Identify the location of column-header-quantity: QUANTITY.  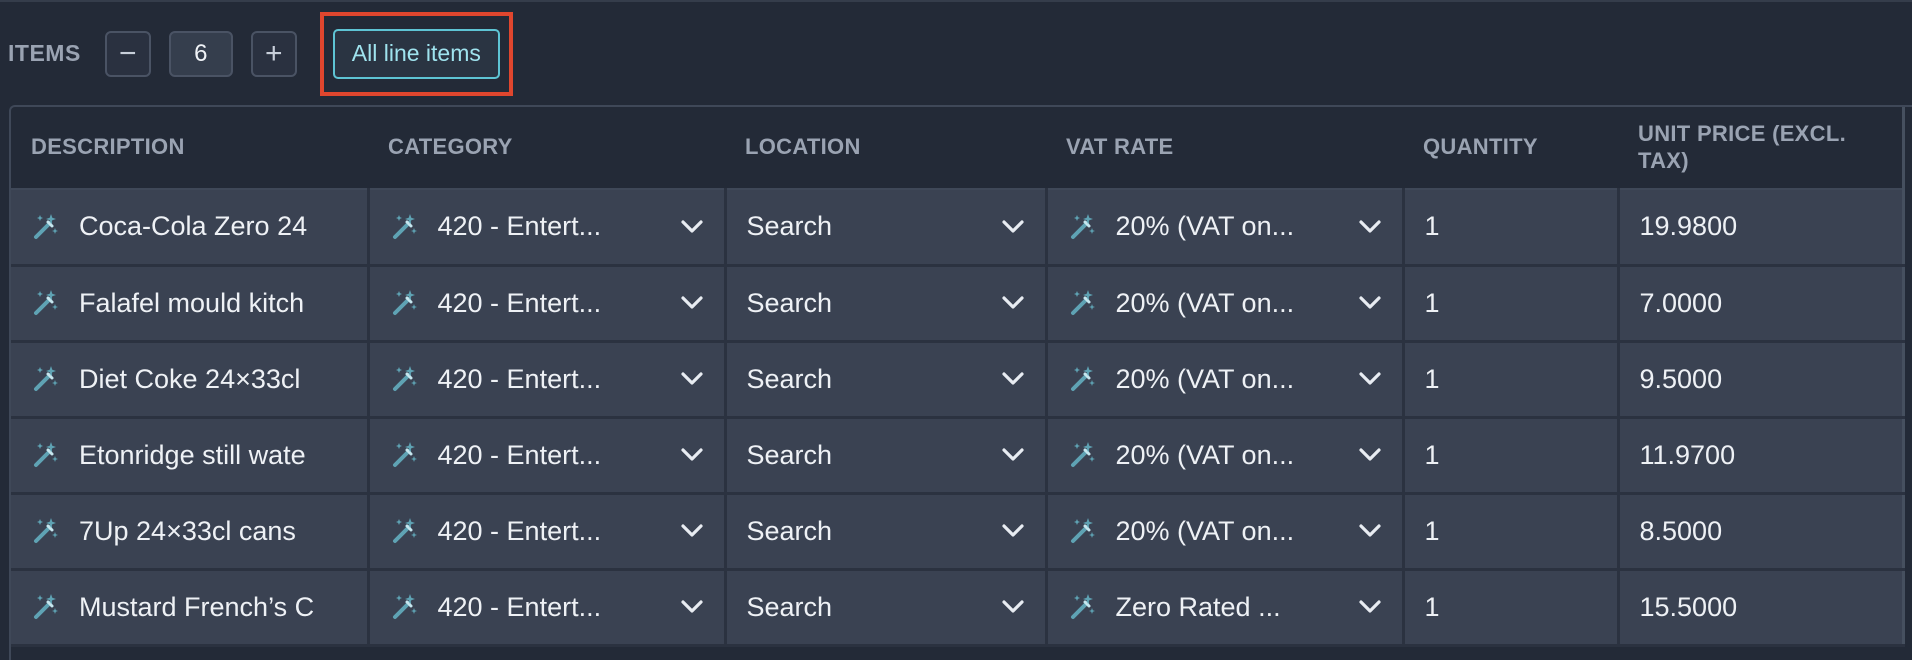
(1510, 148).